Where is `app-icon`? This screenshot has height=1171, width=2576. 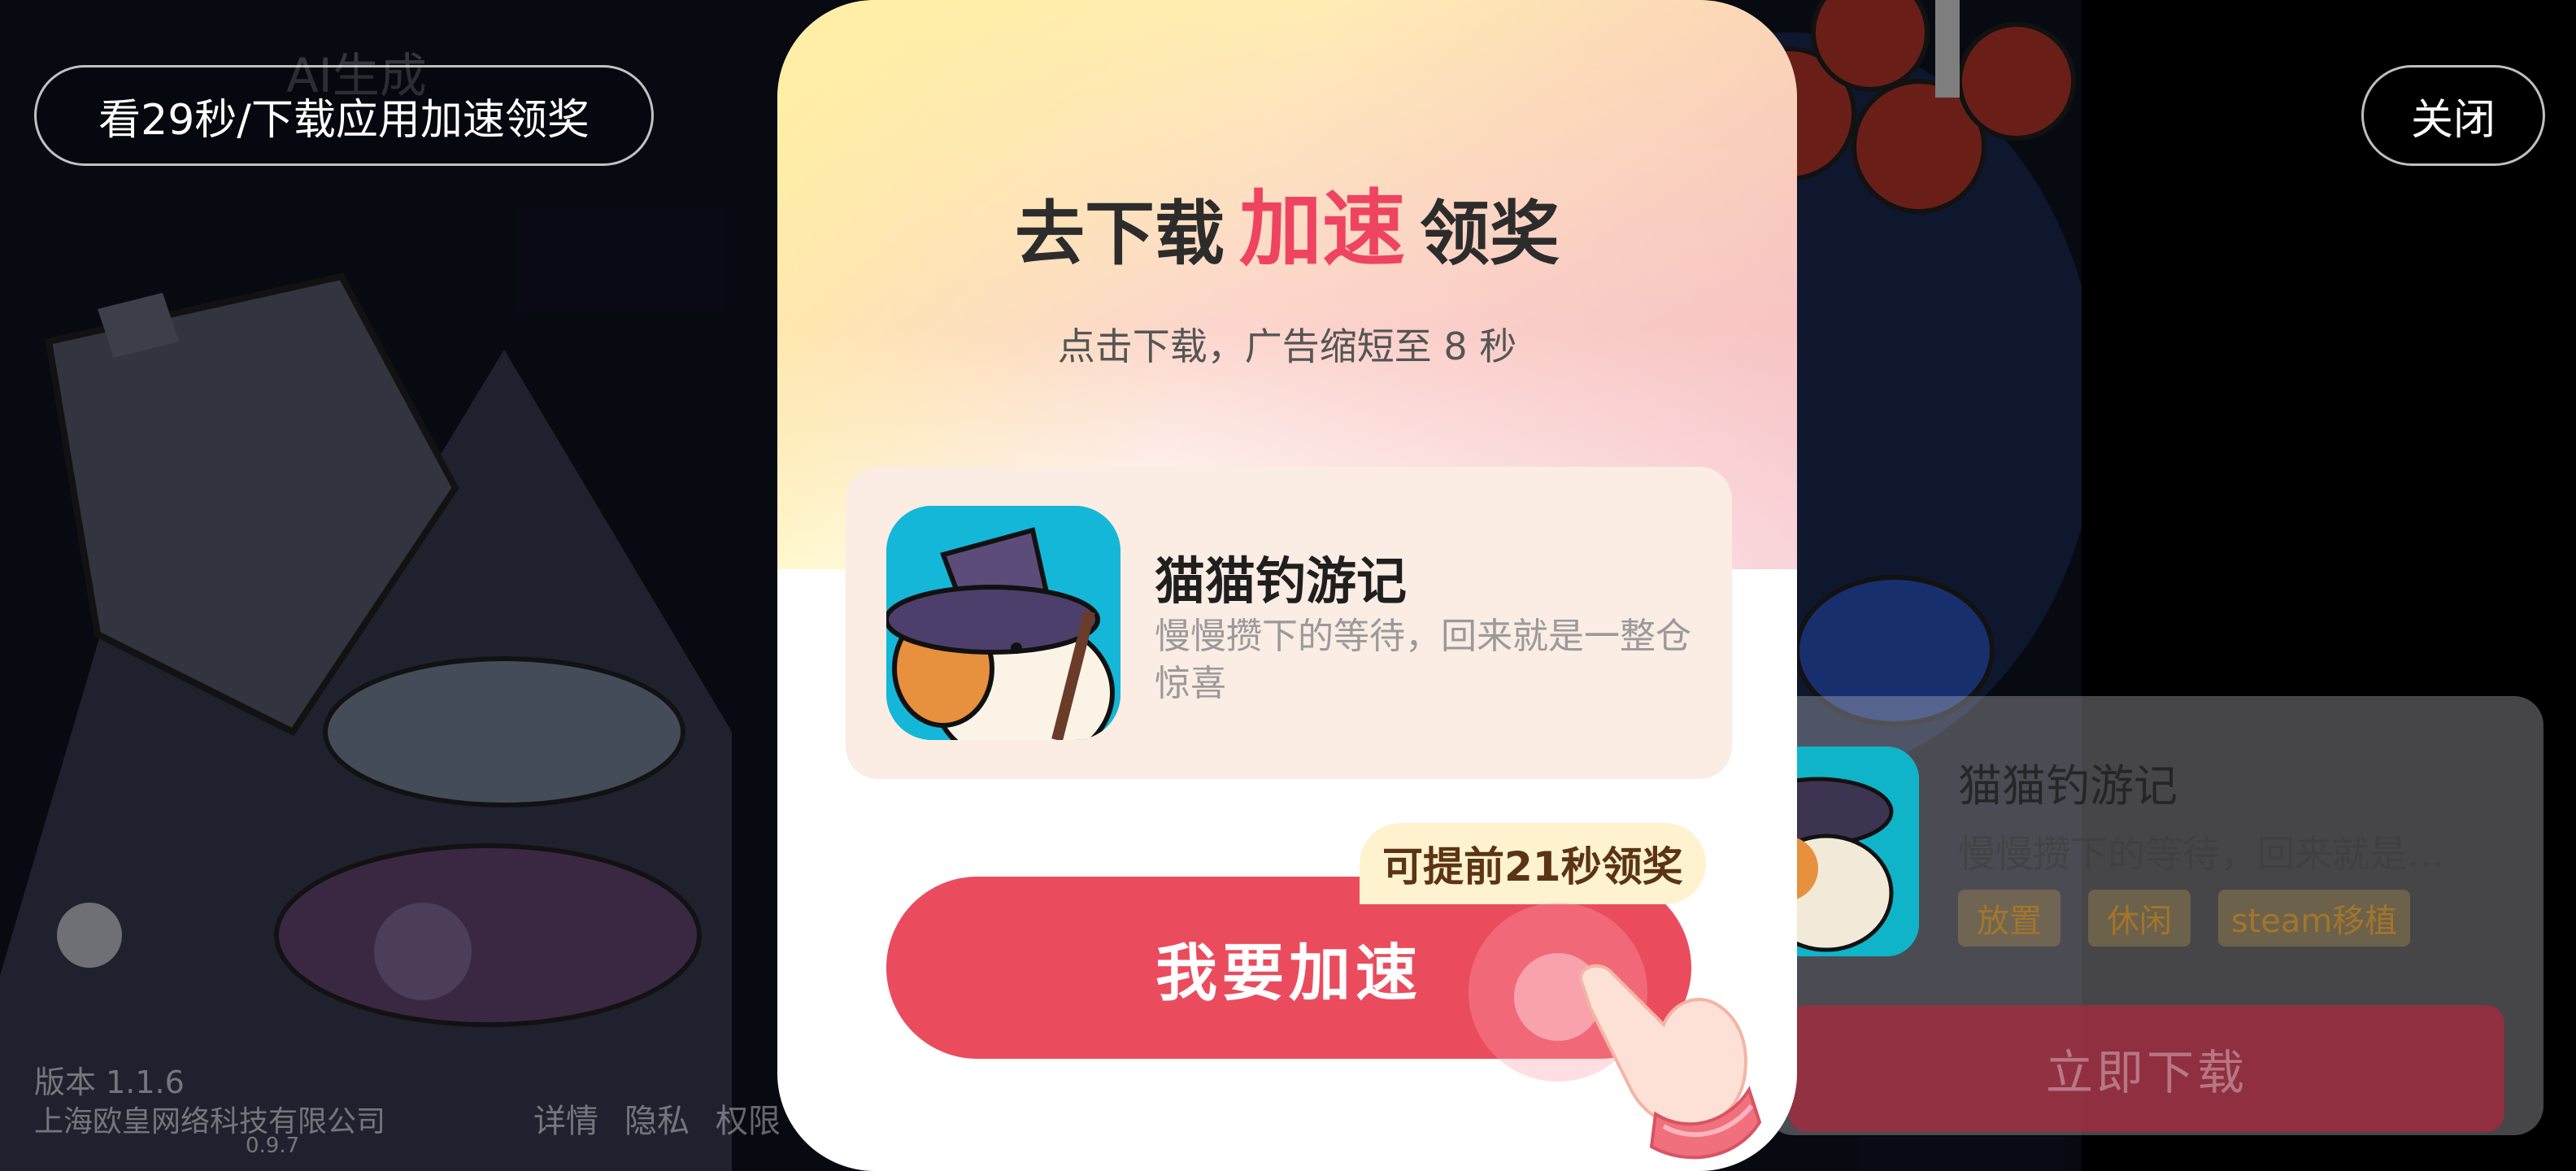 app-icon is located at coordinates (1003, 623).